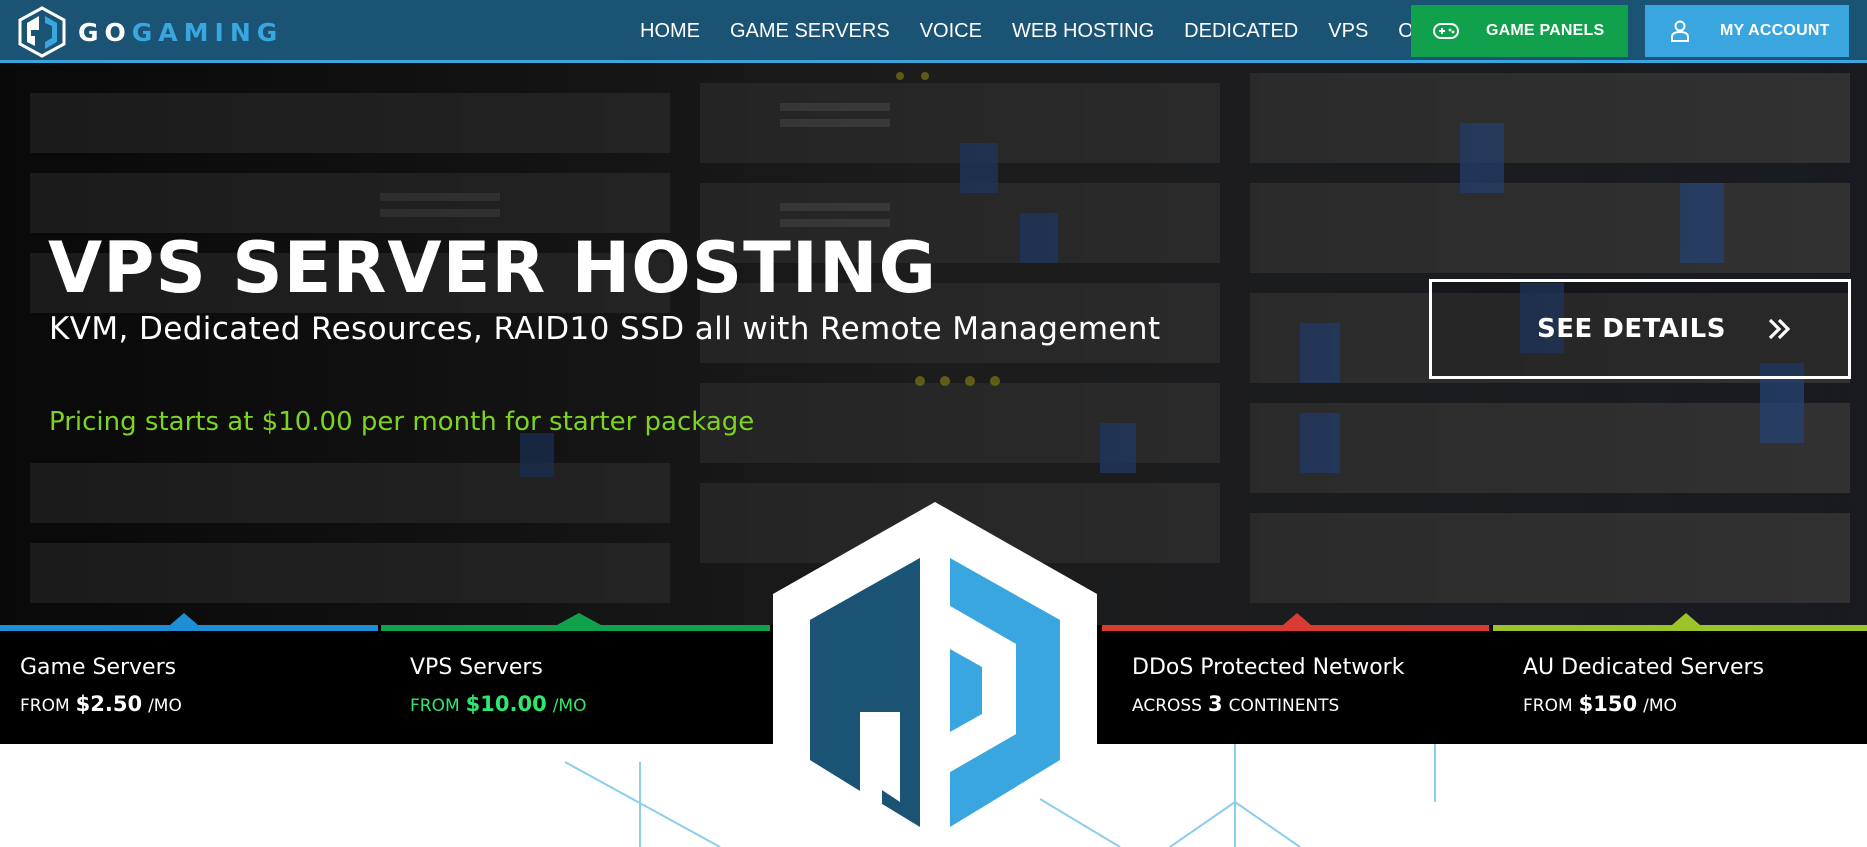  Describe the element at coordinates (189, 678) in the screenshot. I see `feature-game-servers: Game Servers FROM $2.50 /MO` at that location.